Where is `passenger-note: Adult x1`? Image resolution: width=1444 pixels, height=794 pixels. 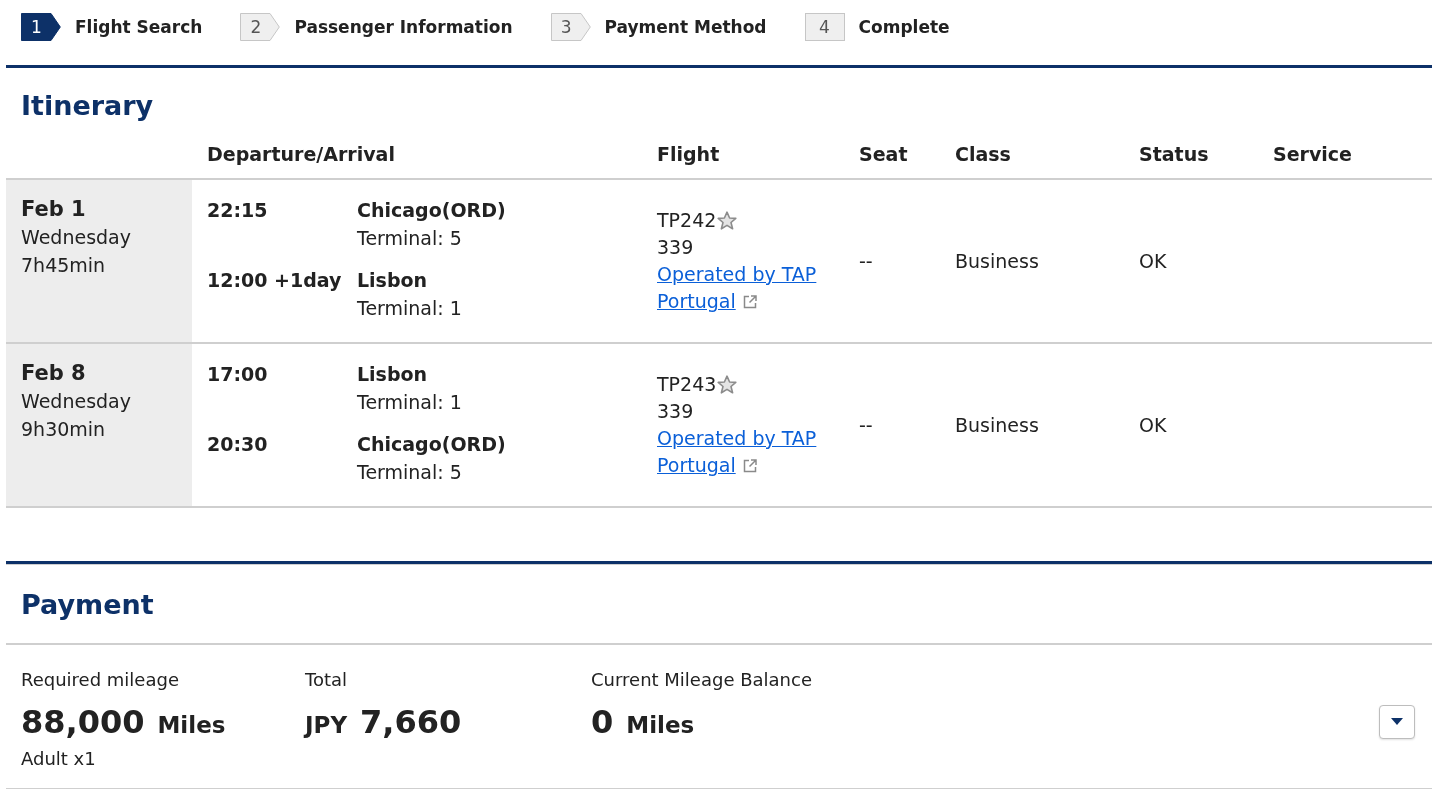 passenger-note: Adult x1 is located at coordinates (58, 759).